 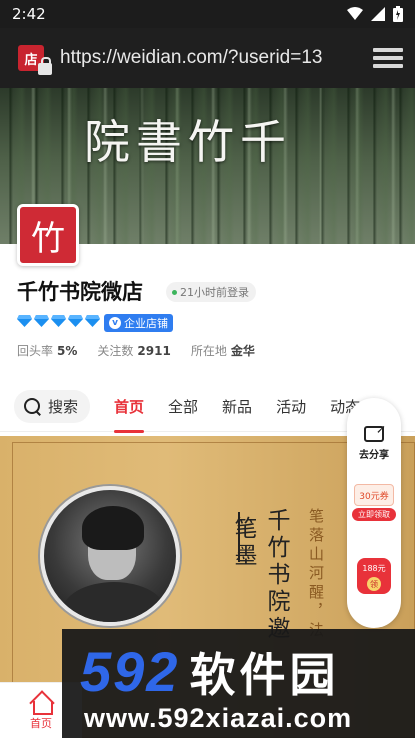 I want to click on shop-name: 千竹书院微店, so click(x=80, y=292).